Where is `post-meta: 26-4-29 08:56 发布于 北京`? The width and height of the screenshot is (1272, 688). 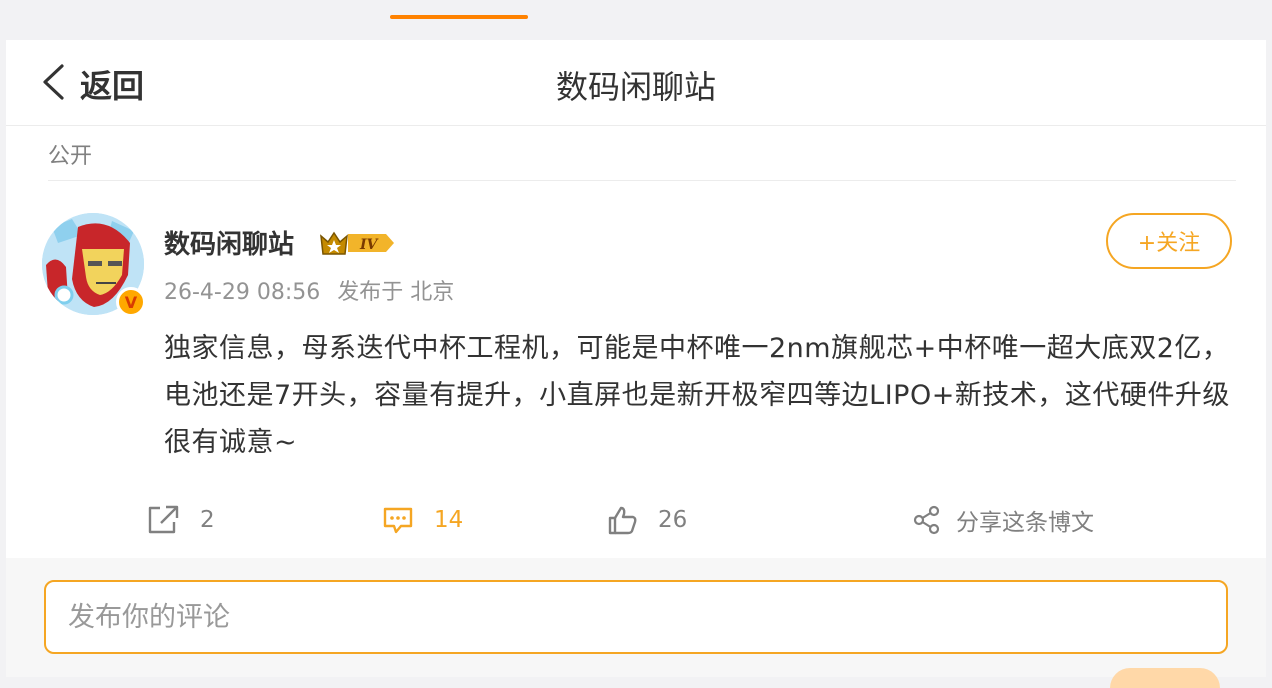
post-meta: 26-4-29 08:56 发布于 北京 is located at coordinates (309, 290).